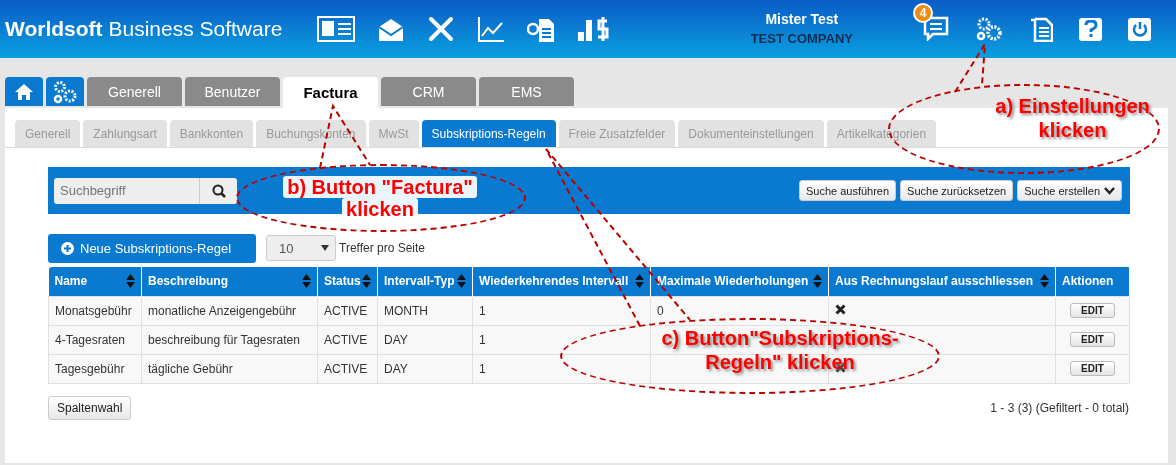  I want to click on settings-tab, so click(65, 91).